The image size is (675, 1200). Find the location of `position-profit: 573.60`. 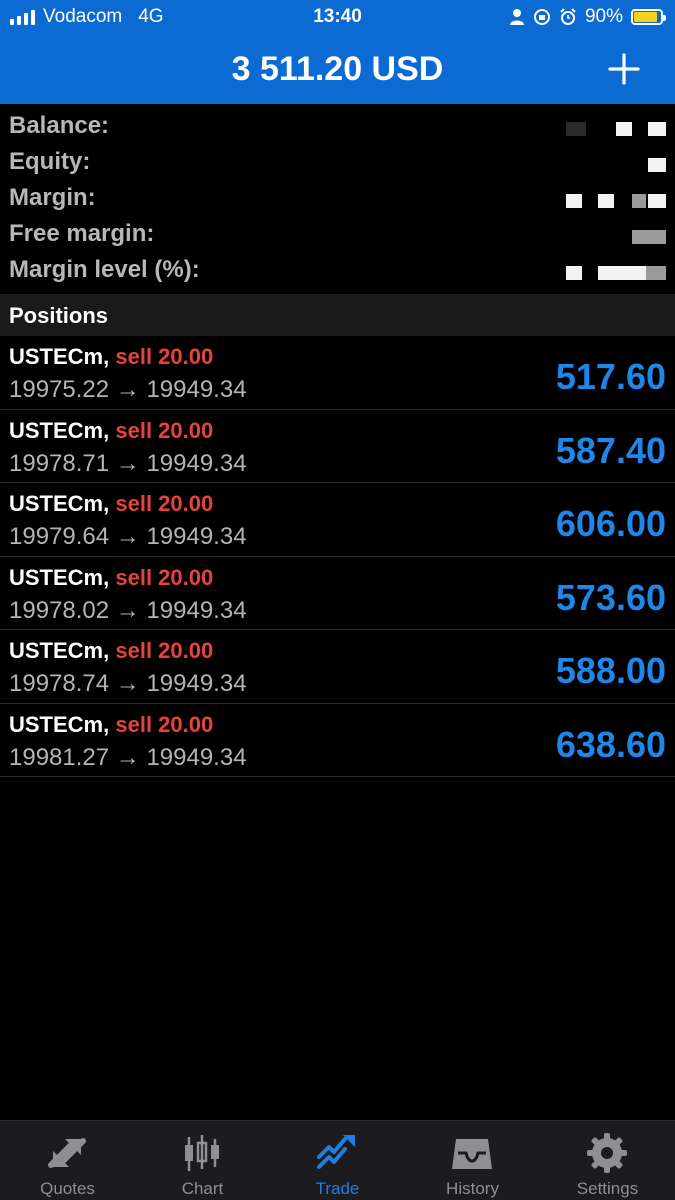

position-profit: 573.60 is located at coordinates (610, 597).